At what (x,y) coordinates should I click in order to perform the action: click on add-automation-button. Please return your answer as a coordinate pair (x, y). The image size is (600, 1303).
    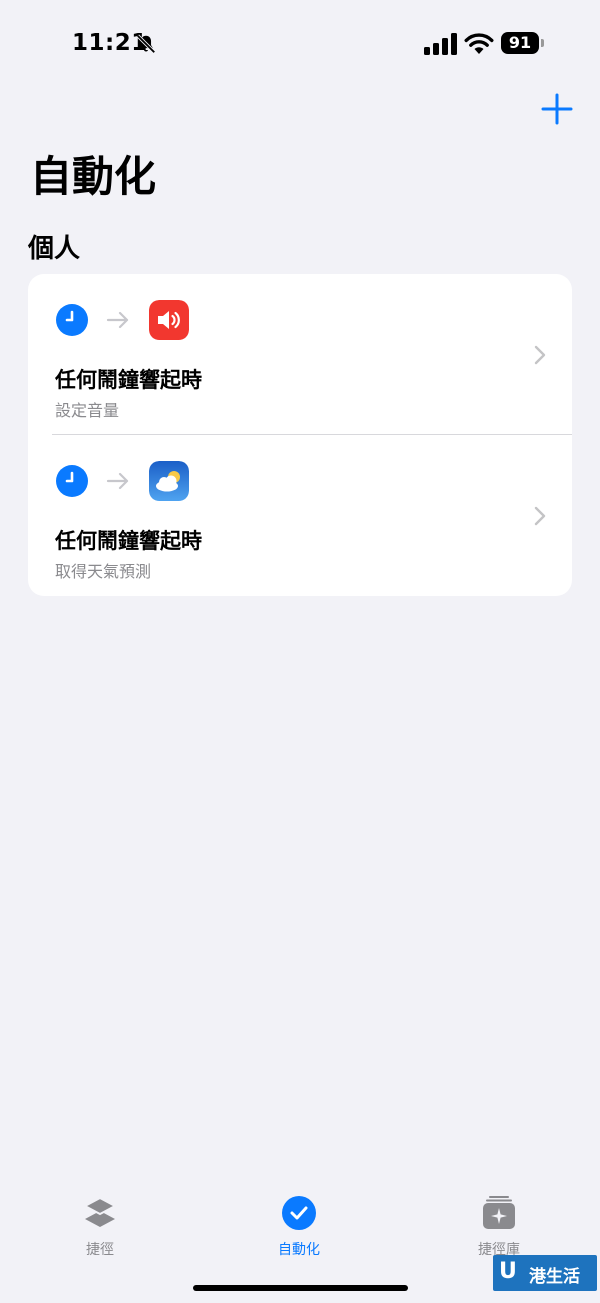
    Looking at the image, I should click on (557, 109).